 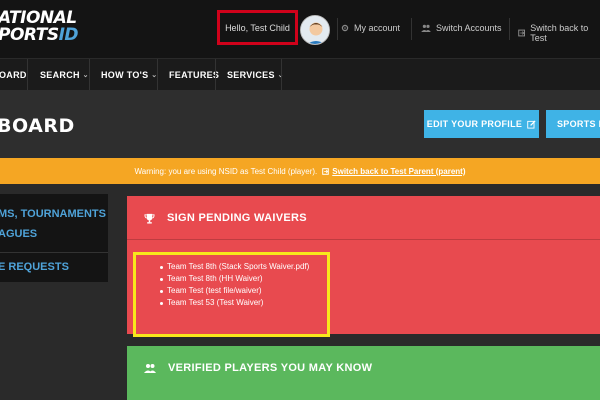 I want to click on sports-id-button: SPORTS ID, so click(x=573, y=124).